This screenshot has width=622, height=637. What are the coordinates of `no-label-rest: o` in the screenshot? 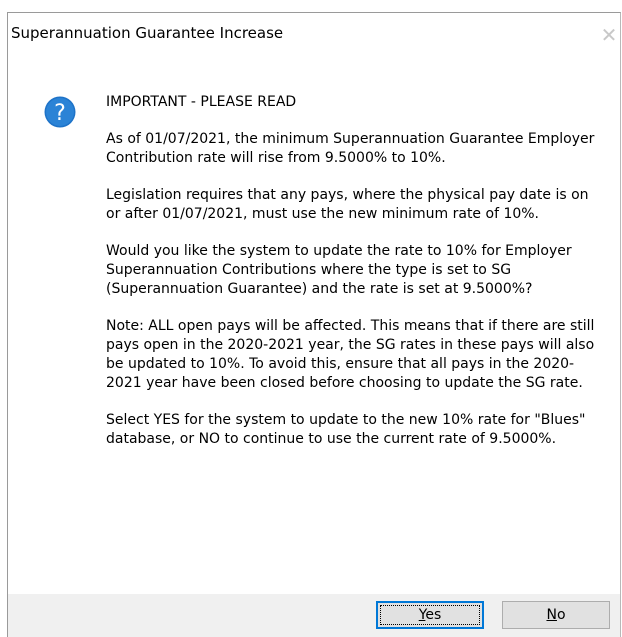 It's located at (561, 615).